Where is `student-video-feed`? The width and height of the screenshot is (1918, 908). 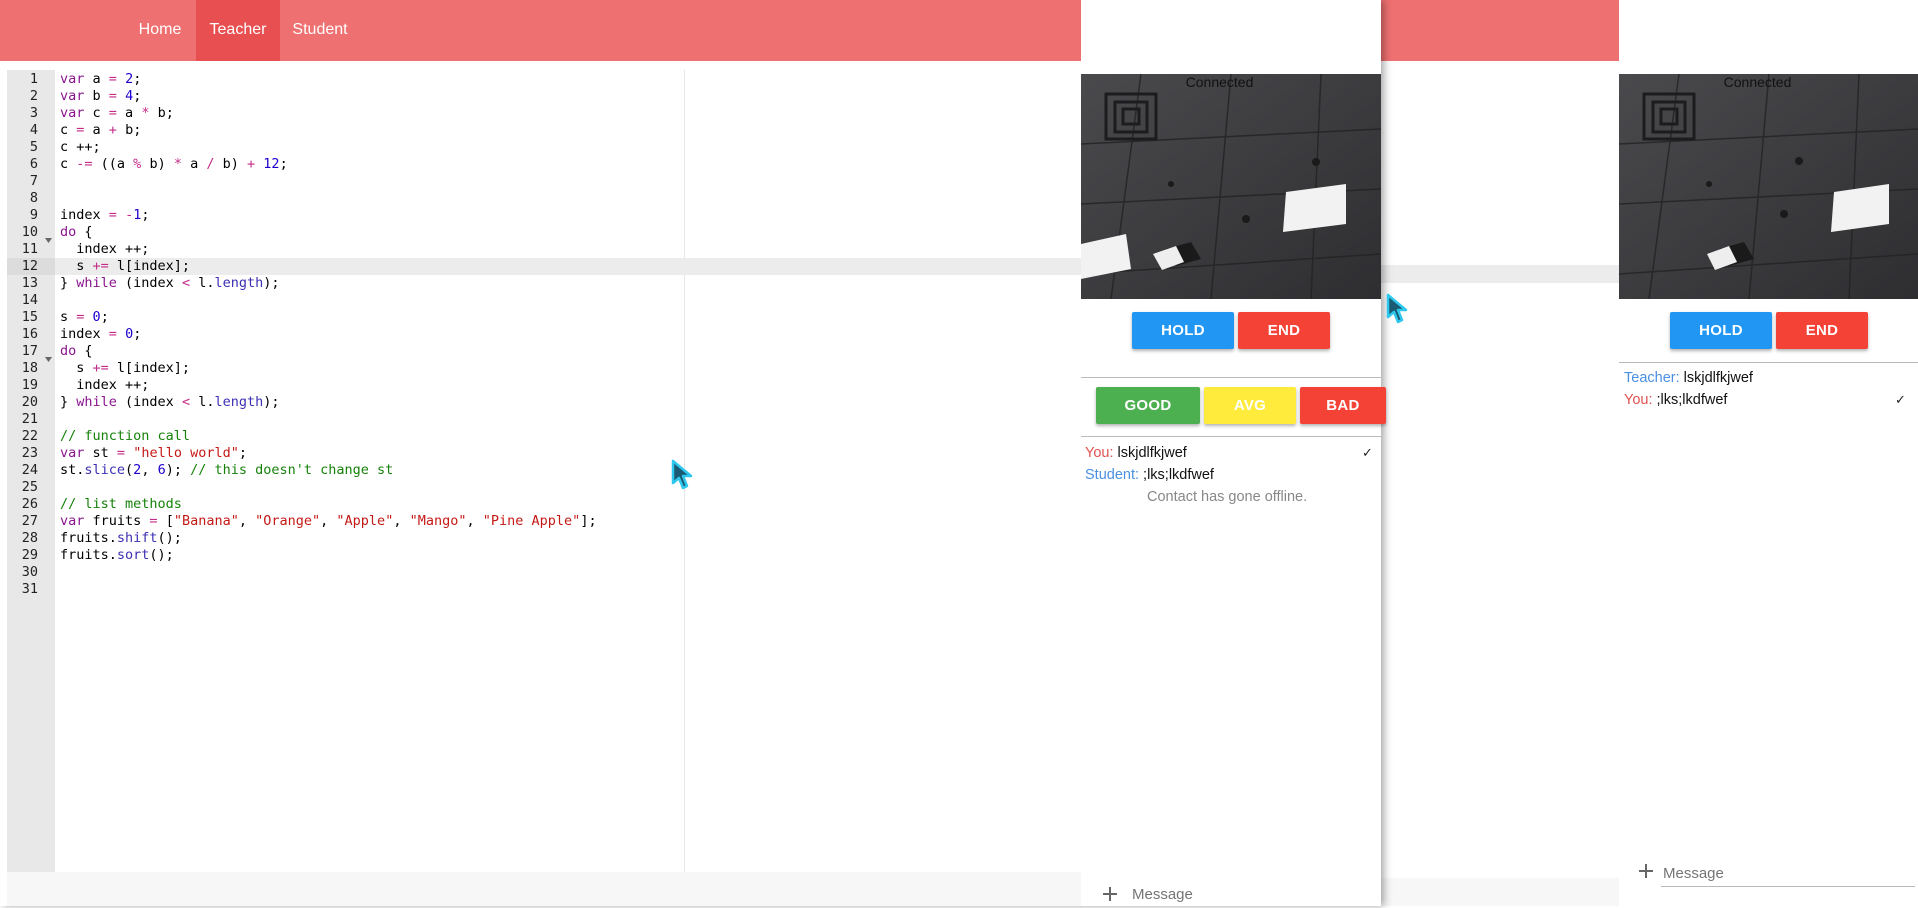
student-video-feed is located at coordinates (1768, 186).